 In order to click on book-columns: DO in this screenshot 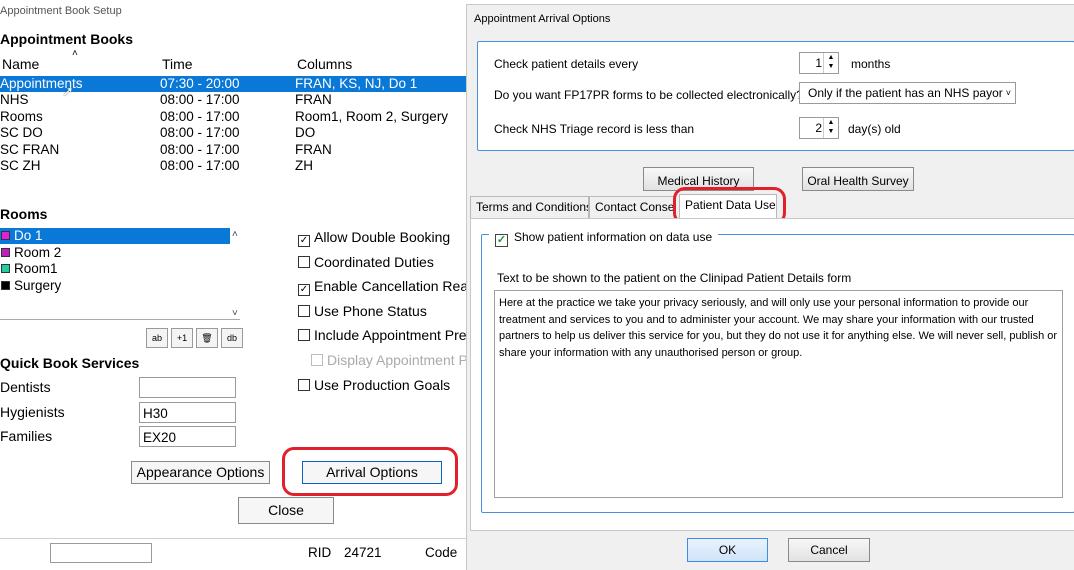, I will do `click(305, 133)`.